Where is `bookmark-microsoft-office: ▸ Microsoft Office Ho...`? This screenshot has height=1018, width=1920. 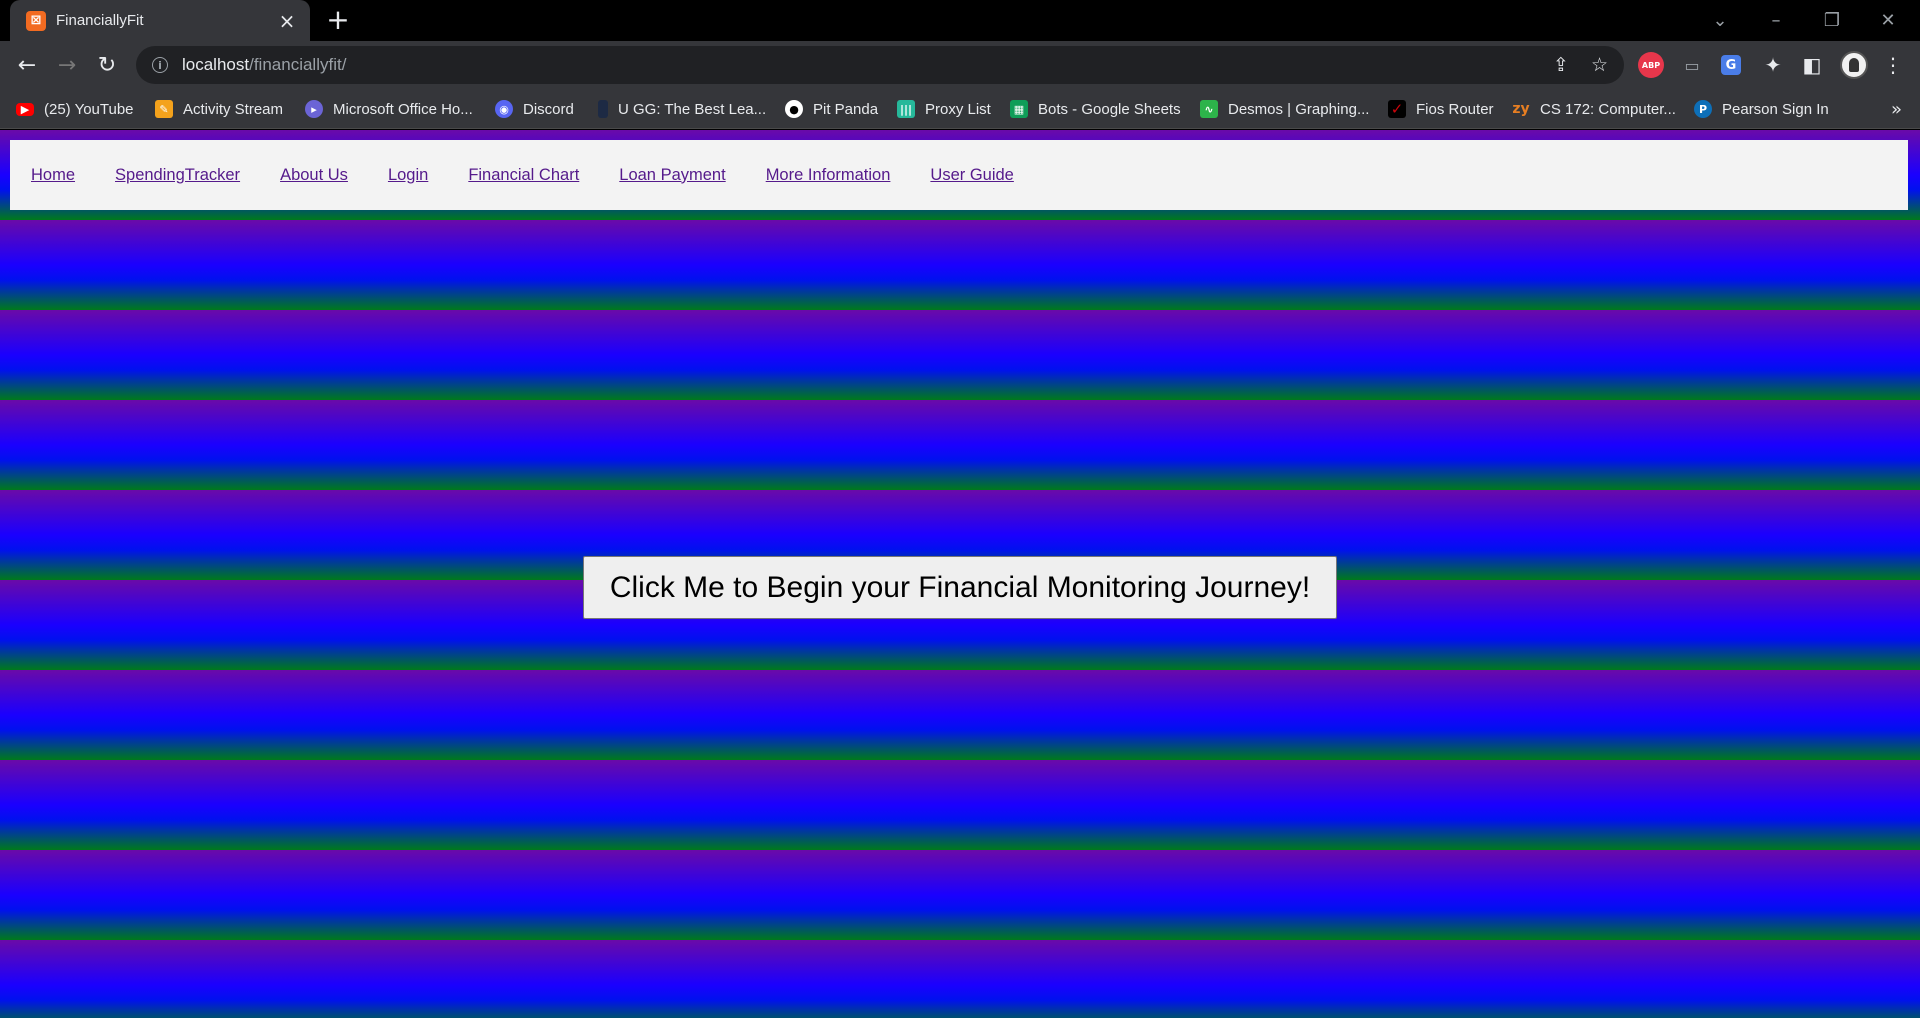 bookmark-microsoft-office: ▸ Microsoft Office Ho... is located at coordinates (389, 109).